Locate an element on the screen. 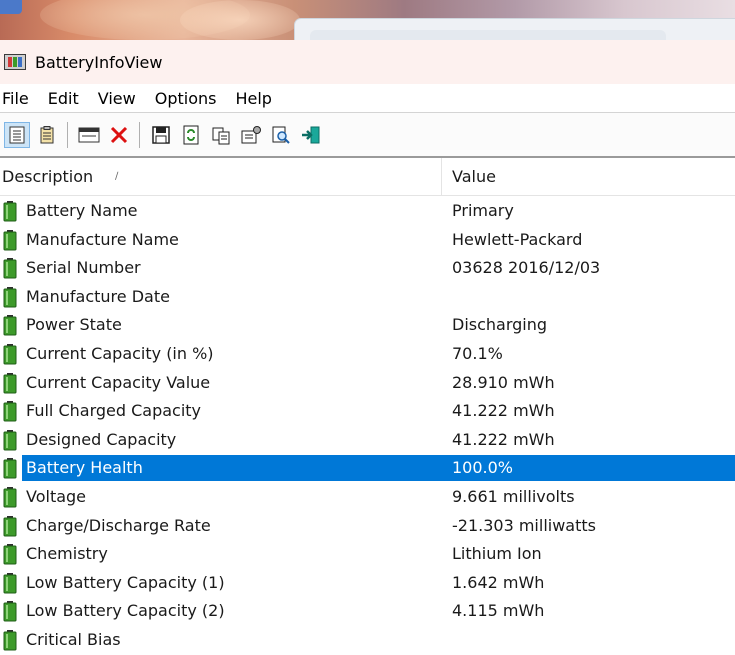 This screenshot has width=735, height=655. row-description: Critical Bias is located at coordinates (73, 639).